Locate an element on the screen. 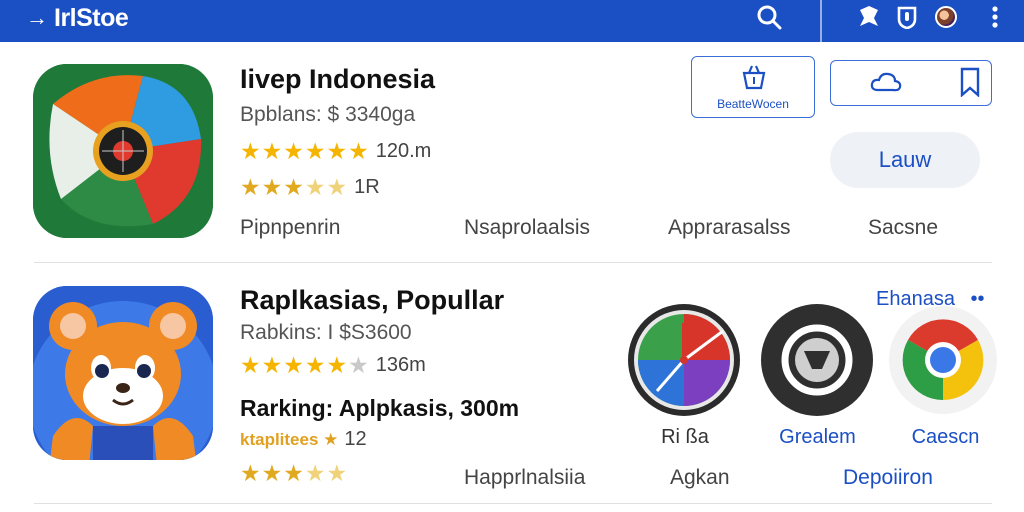  featured-app-secondary-rating: ★★★★★ 1R is located at coordinates (310, 187).